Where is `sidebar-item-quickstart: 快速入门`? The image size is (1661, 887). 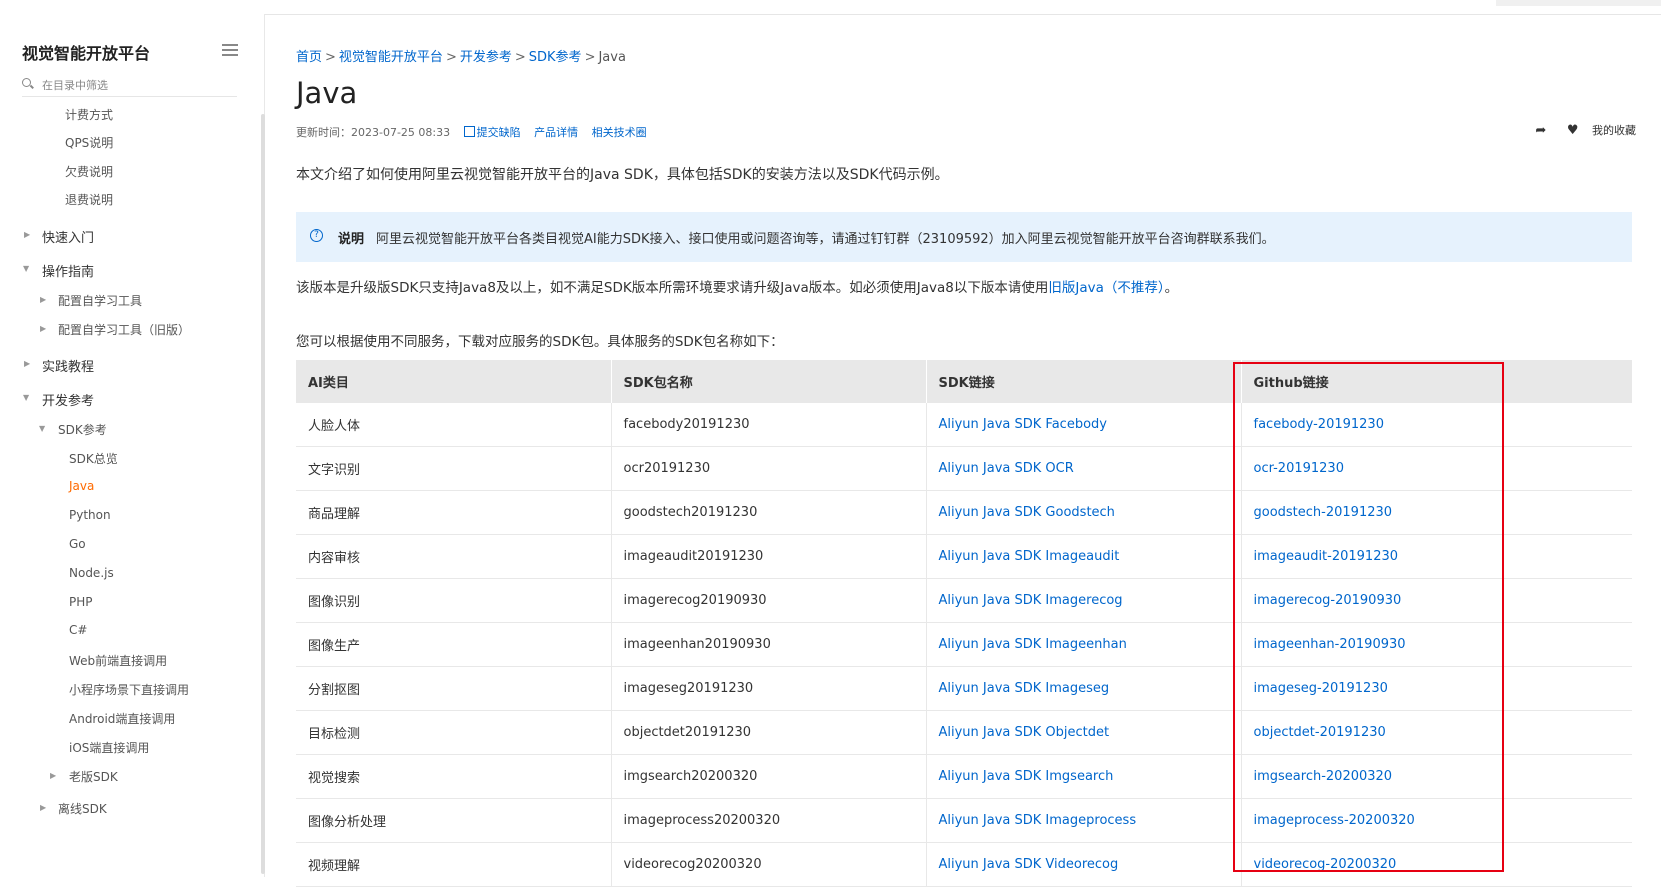
sidebar-item-quickstart: 快速入门 is located at coordinates (68, 236).